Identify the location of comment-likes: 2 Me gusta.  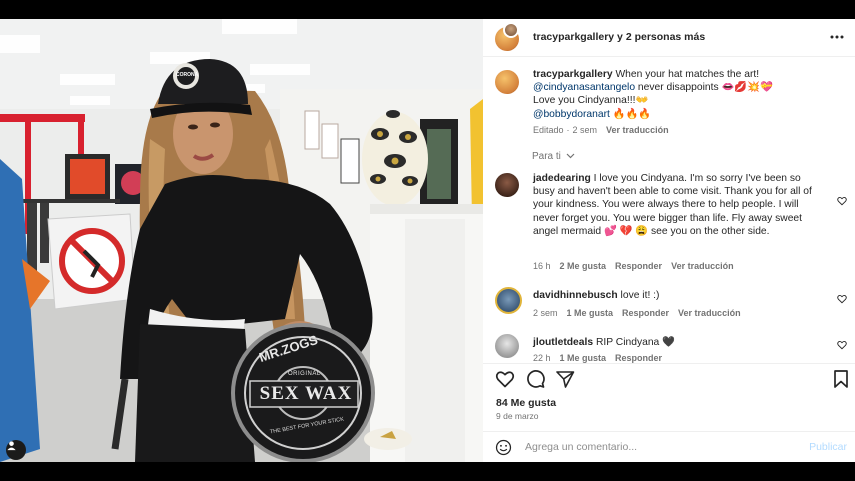
(583, 266).